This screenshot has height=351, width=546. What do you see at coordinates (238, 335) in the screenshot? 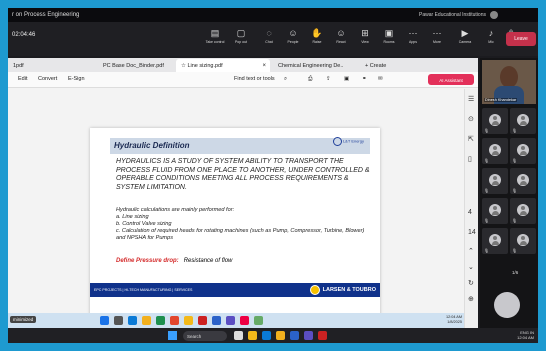
I see `task-view-icon` at bounding box center [238, 335].